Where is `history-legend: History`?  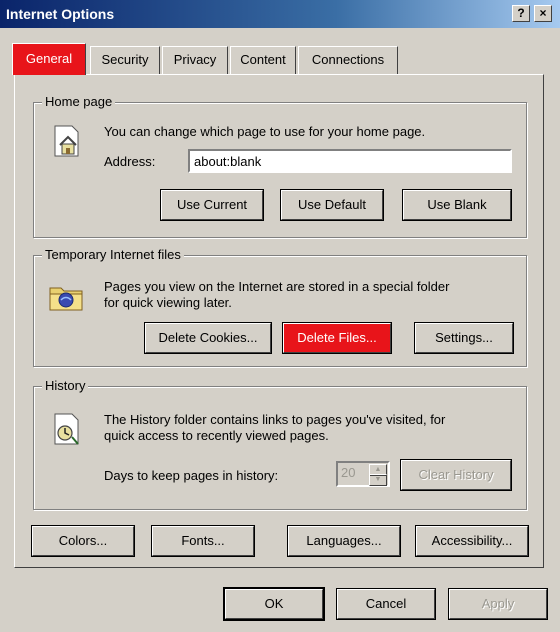 history-legend: History is located at coordinates (65, 386).